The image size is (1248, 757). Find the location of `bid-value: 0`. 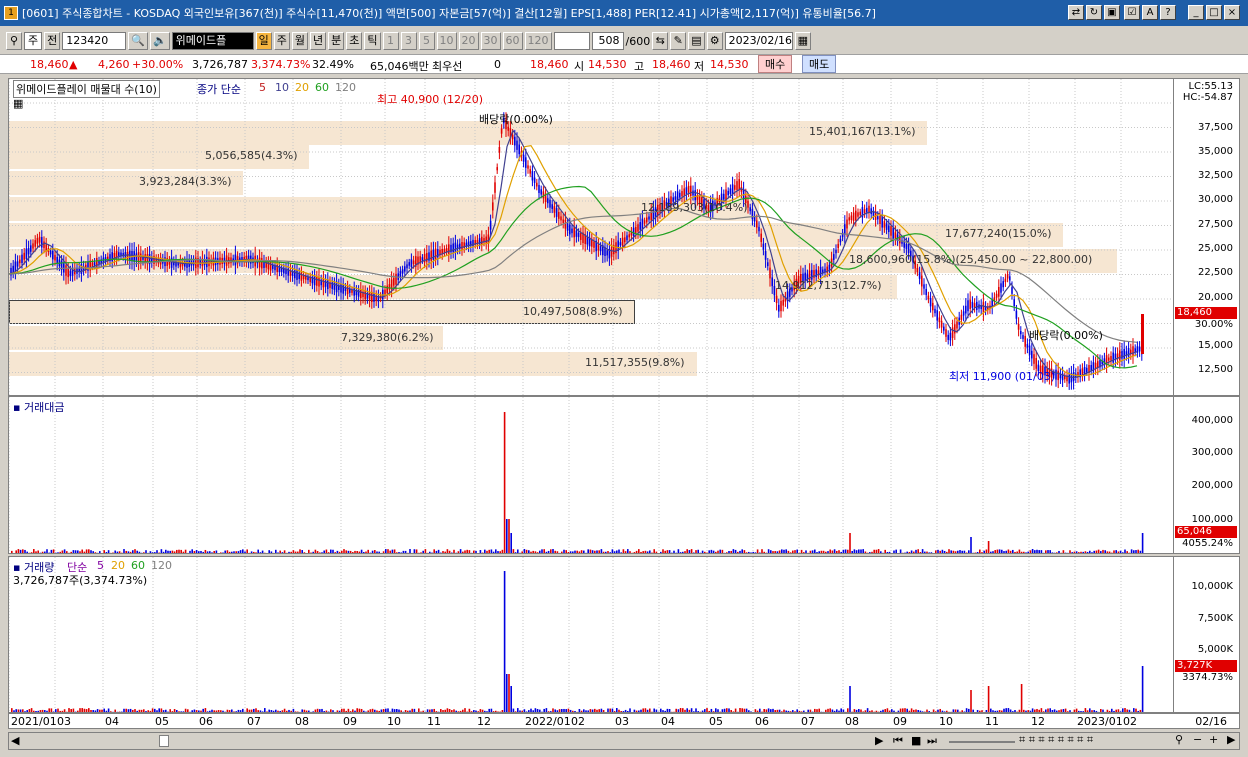

bid-value: 0 is located at coordinates (497, 64).